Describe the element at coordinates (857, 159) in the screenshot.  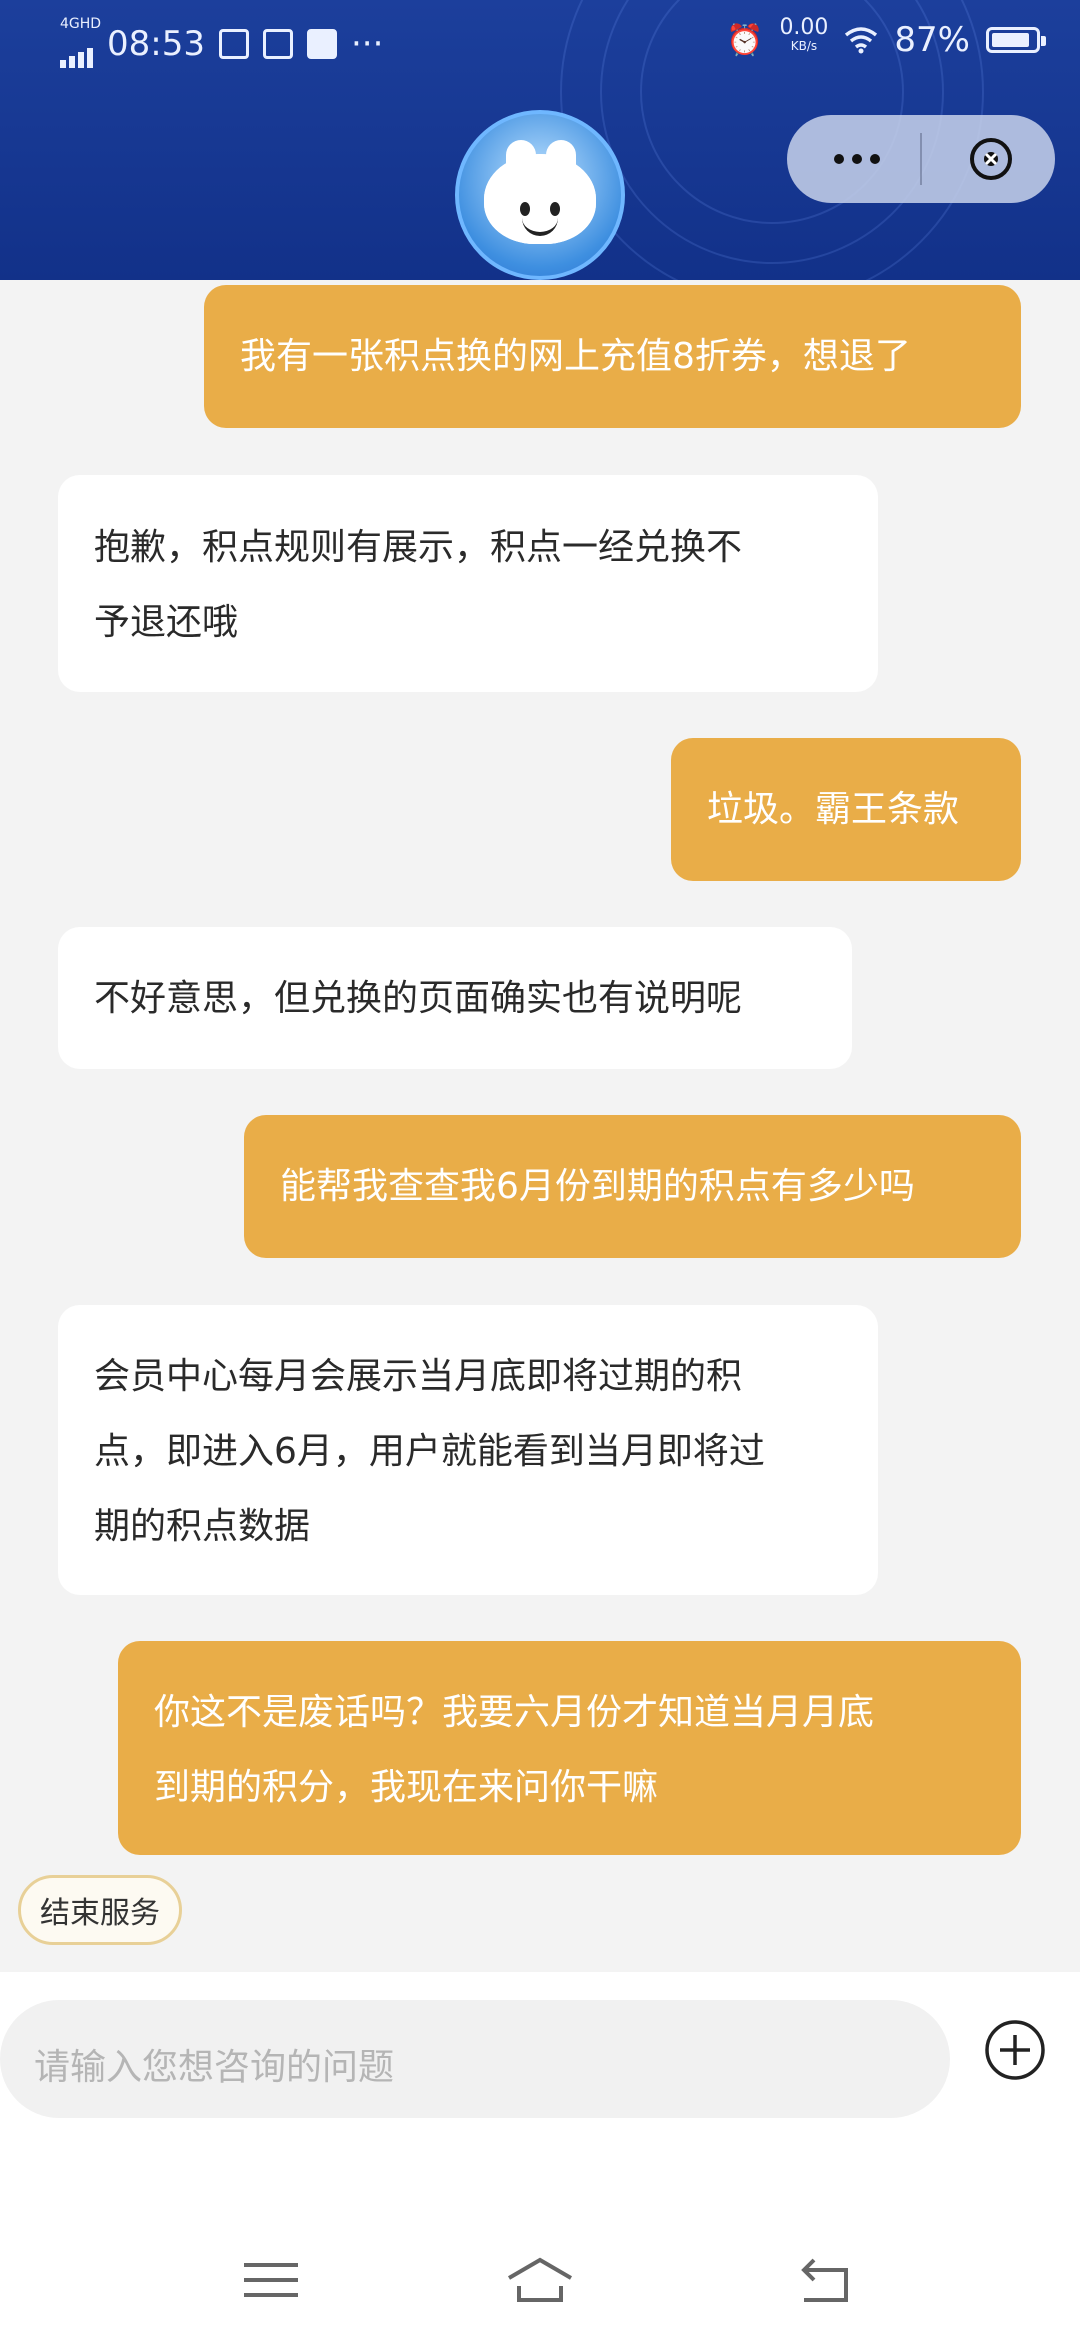
I see `more-dots-icon` at that location.